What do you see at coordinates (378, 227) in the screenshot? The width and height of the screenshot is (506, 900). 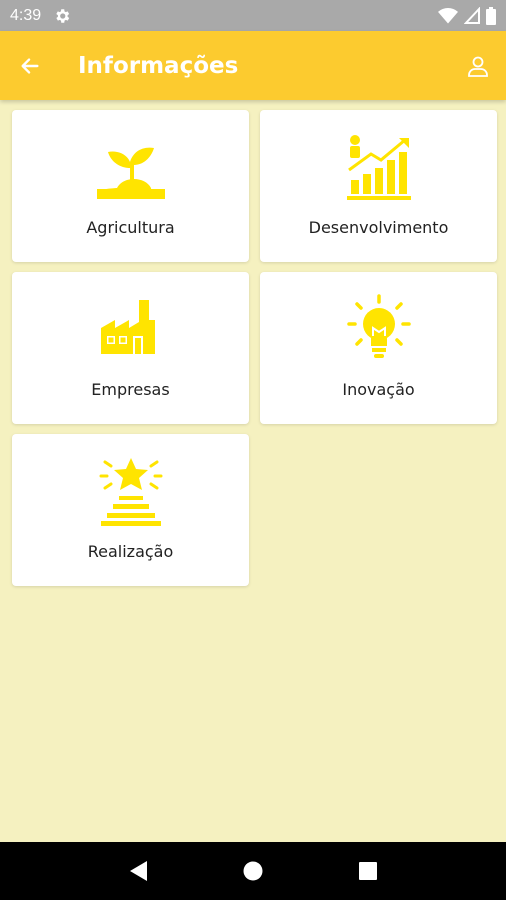 I see `card-label: Desenvolvimento` at bounding box center [378, 227].